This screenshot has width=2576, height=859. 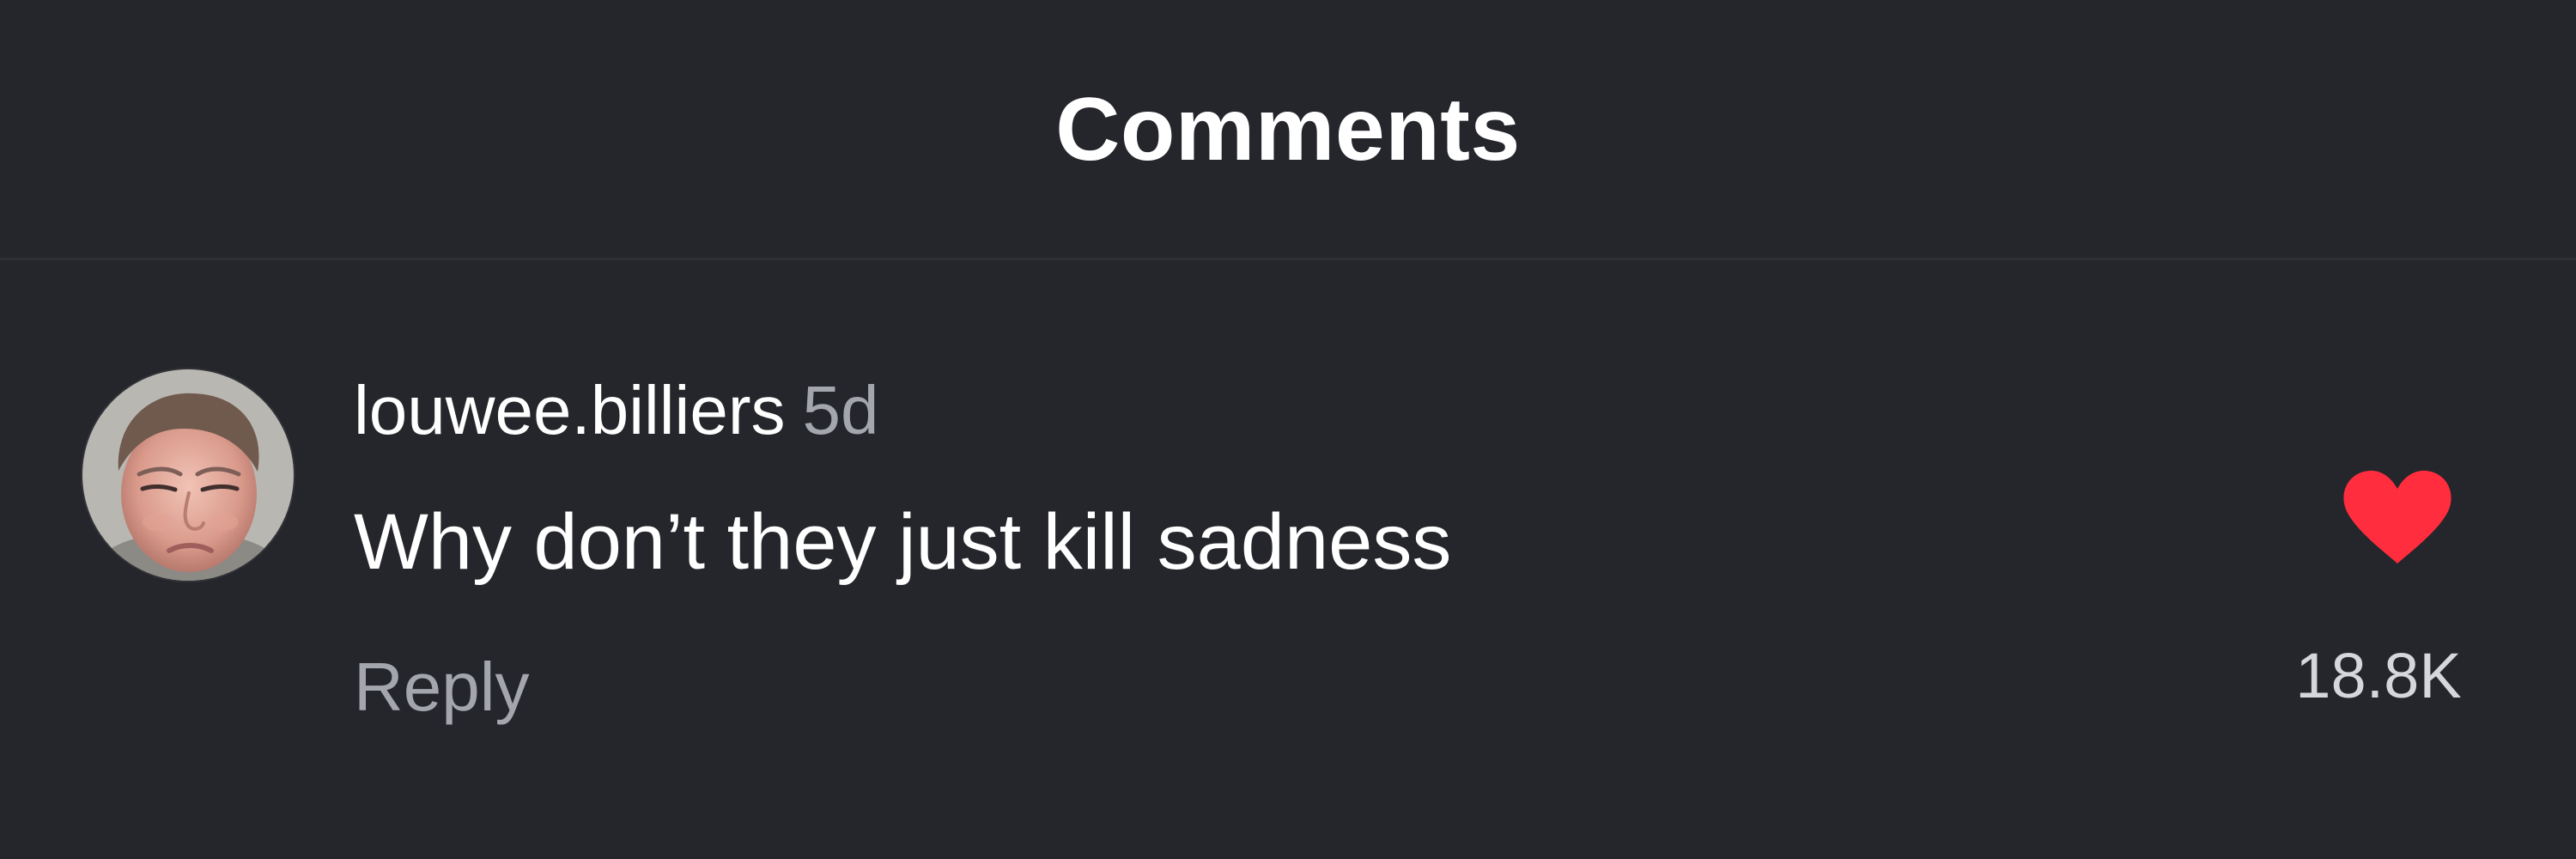 I want to click on like-button, so click(x=2397, y=517).